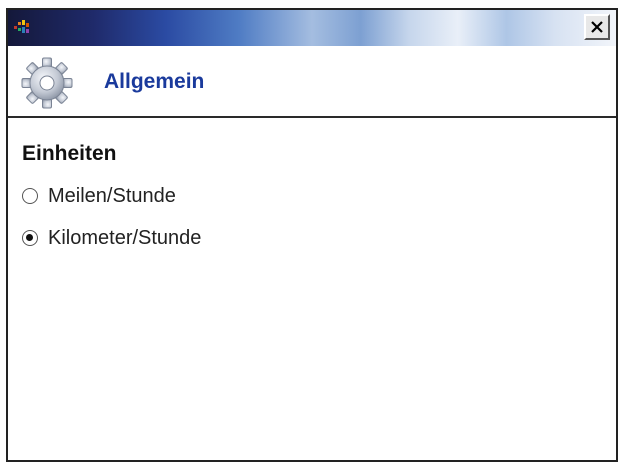 Image resolution: width=626 pixels, height=470 pixels. What do you see at coordinates (312, 82) in the screenshot?
I see `page-header: Allgemein` at bounding box center [312, 82].